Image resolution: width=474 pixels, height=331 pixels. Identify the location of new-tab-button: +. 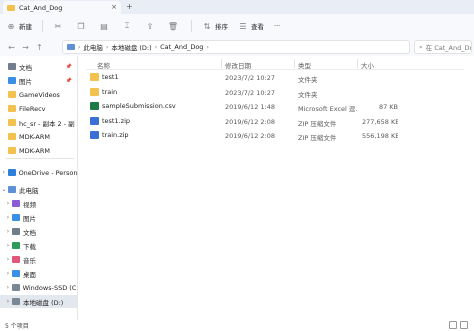
(129, 6).